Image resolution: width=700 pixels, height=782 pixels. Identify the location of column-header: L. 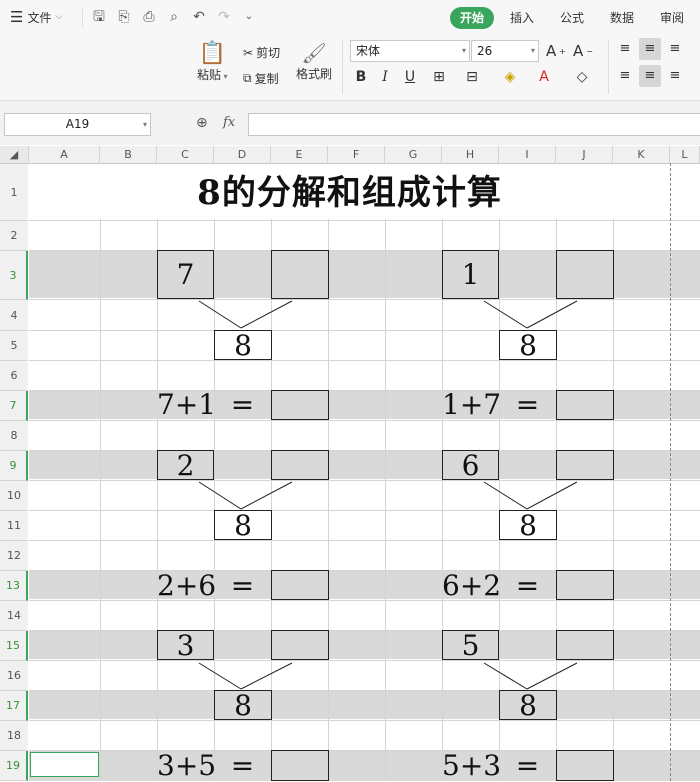
(685, 154).